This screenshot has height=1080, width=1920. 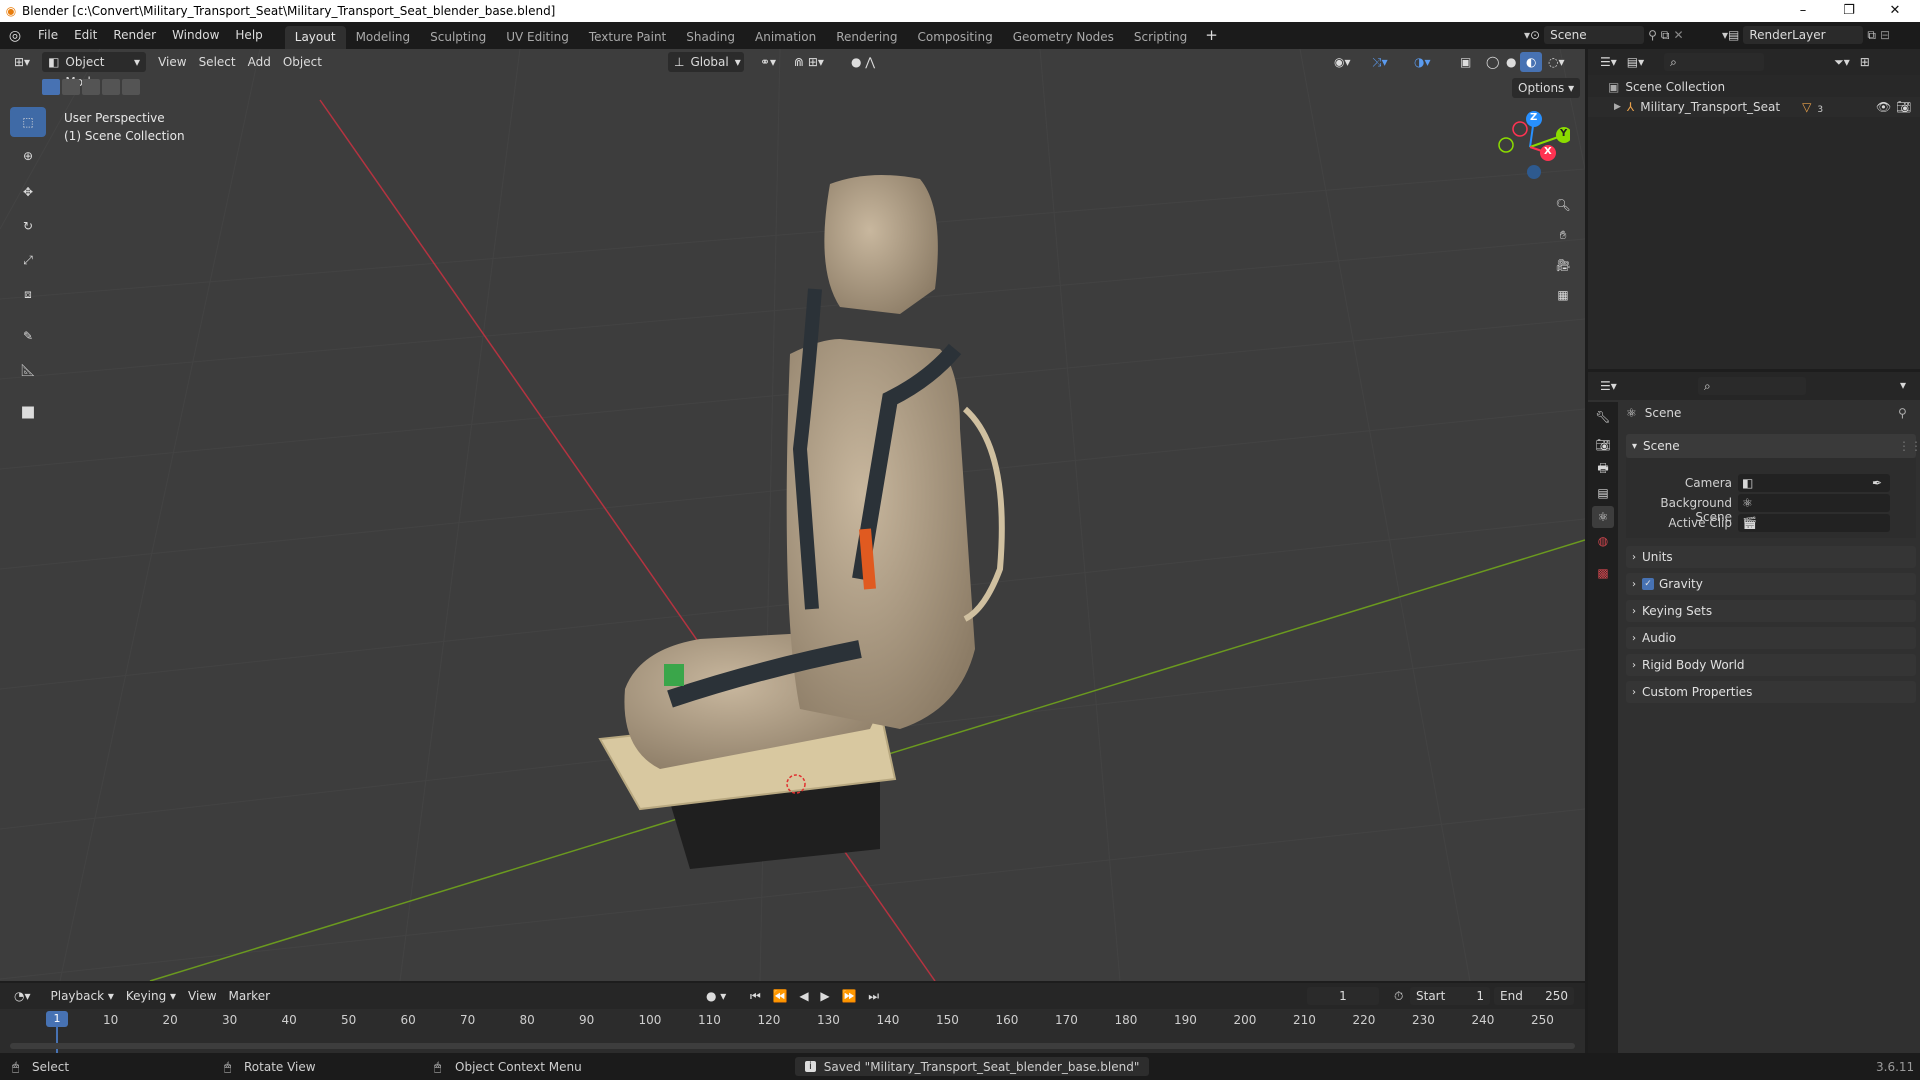 I want to click on navigation-gizmo: Z Y X, so click(x=1531, y=147).